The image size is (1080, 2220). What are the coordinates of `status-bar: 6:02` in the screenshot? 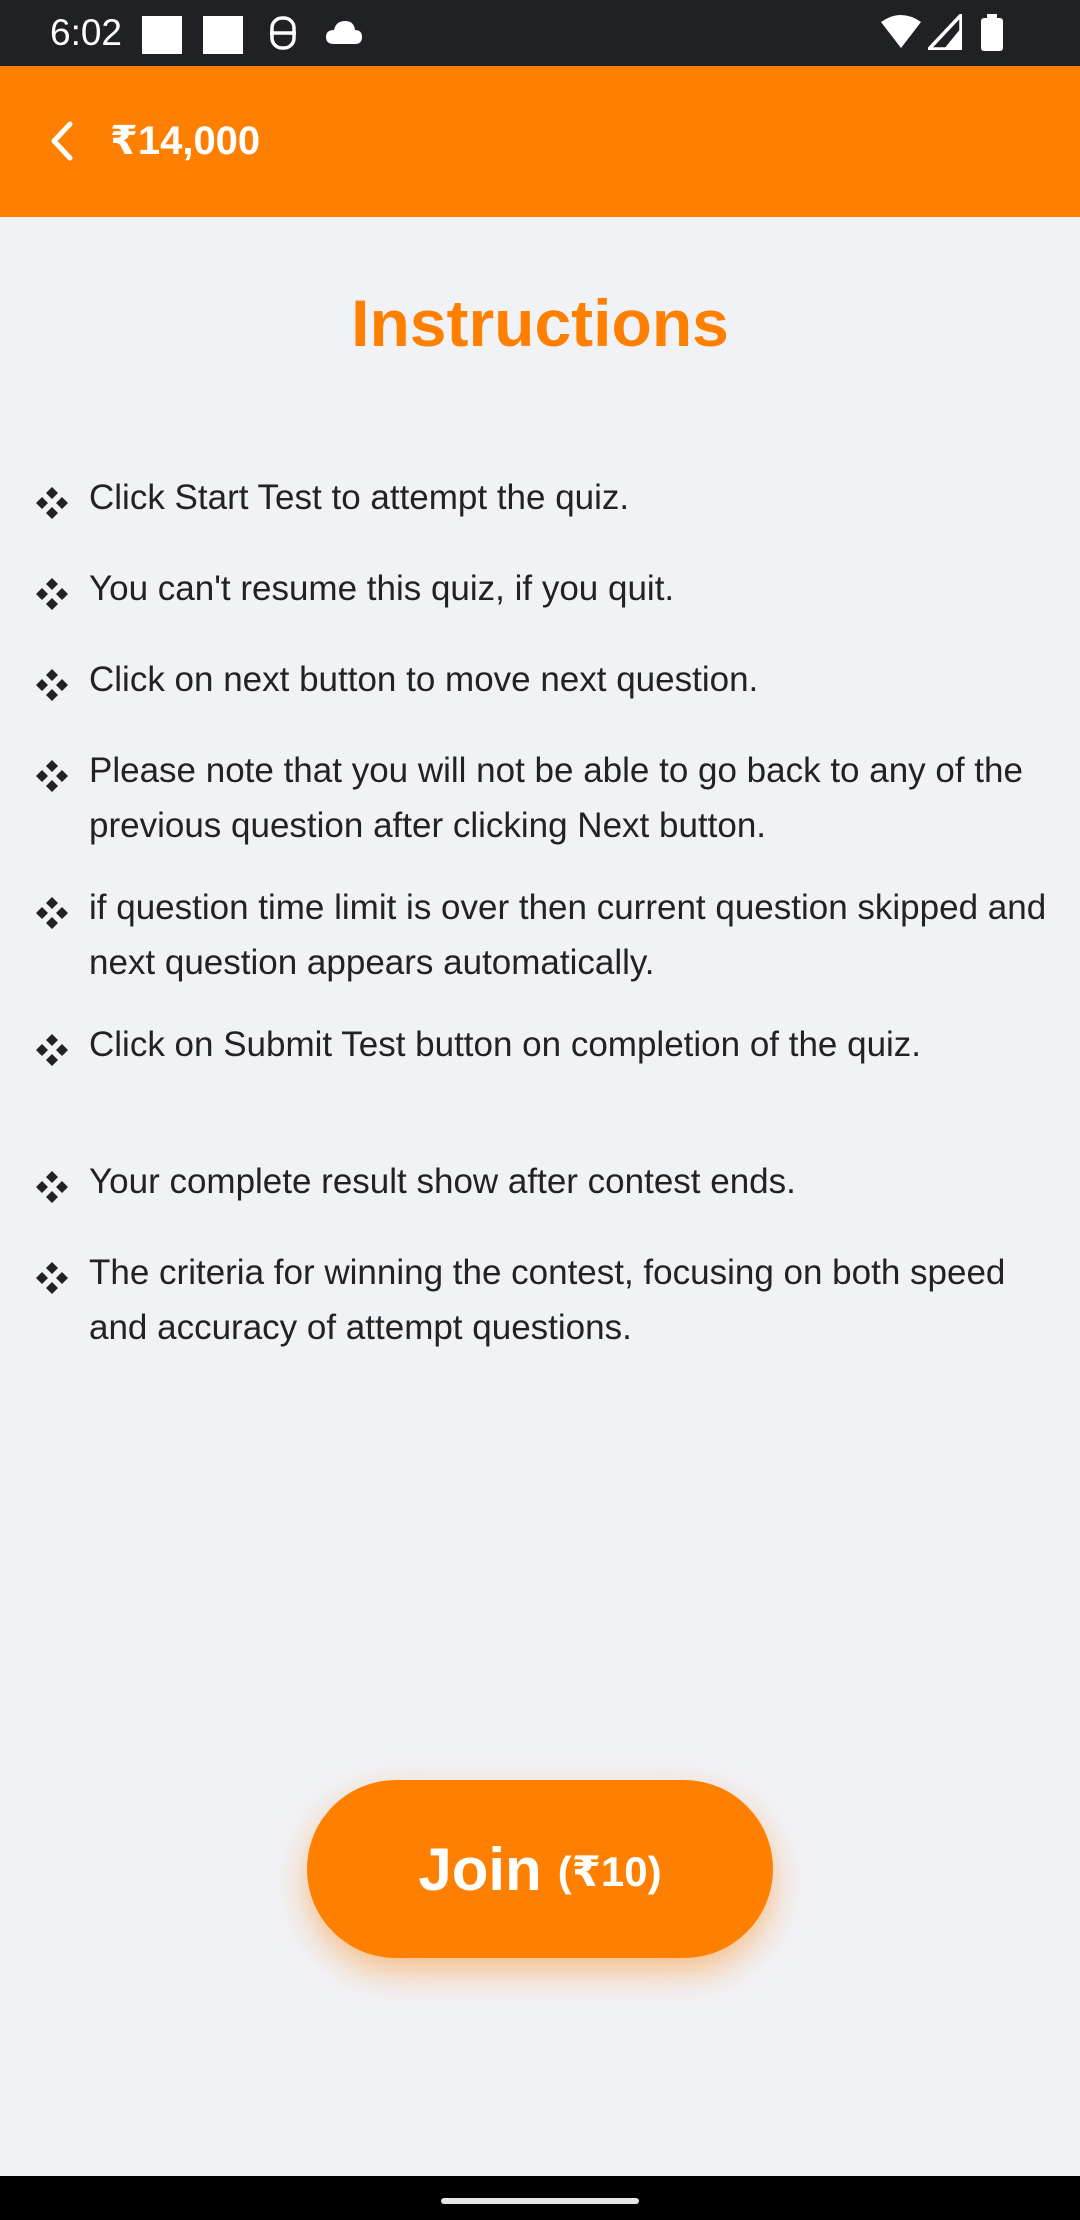 It's located at (540, 33).